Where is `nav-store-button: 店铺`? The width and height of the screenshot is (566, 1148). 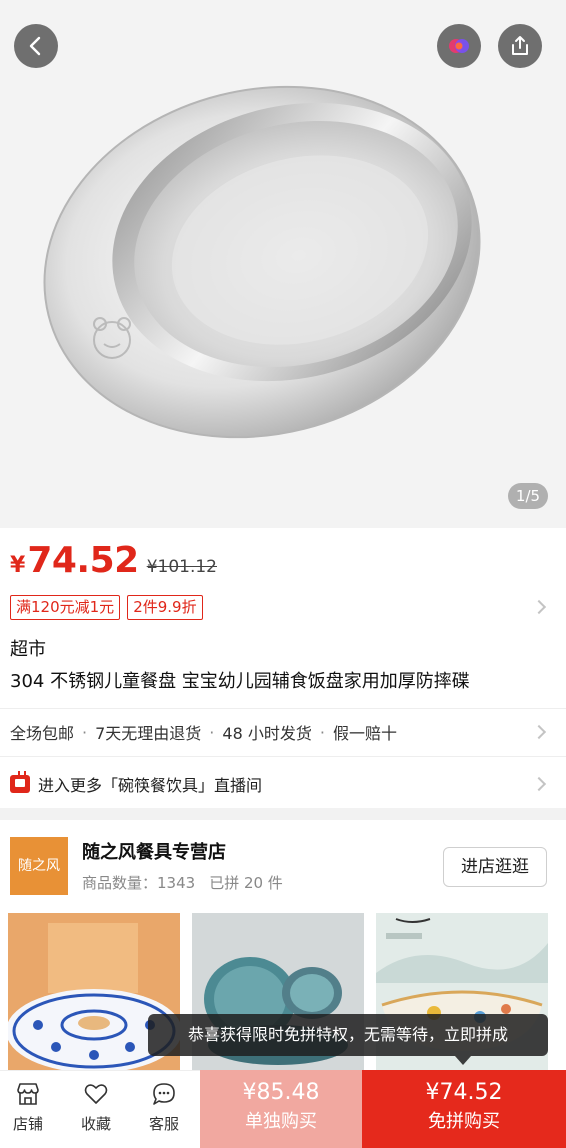
nav-store-button: 店铺 is located at coordinates (28, 1111).